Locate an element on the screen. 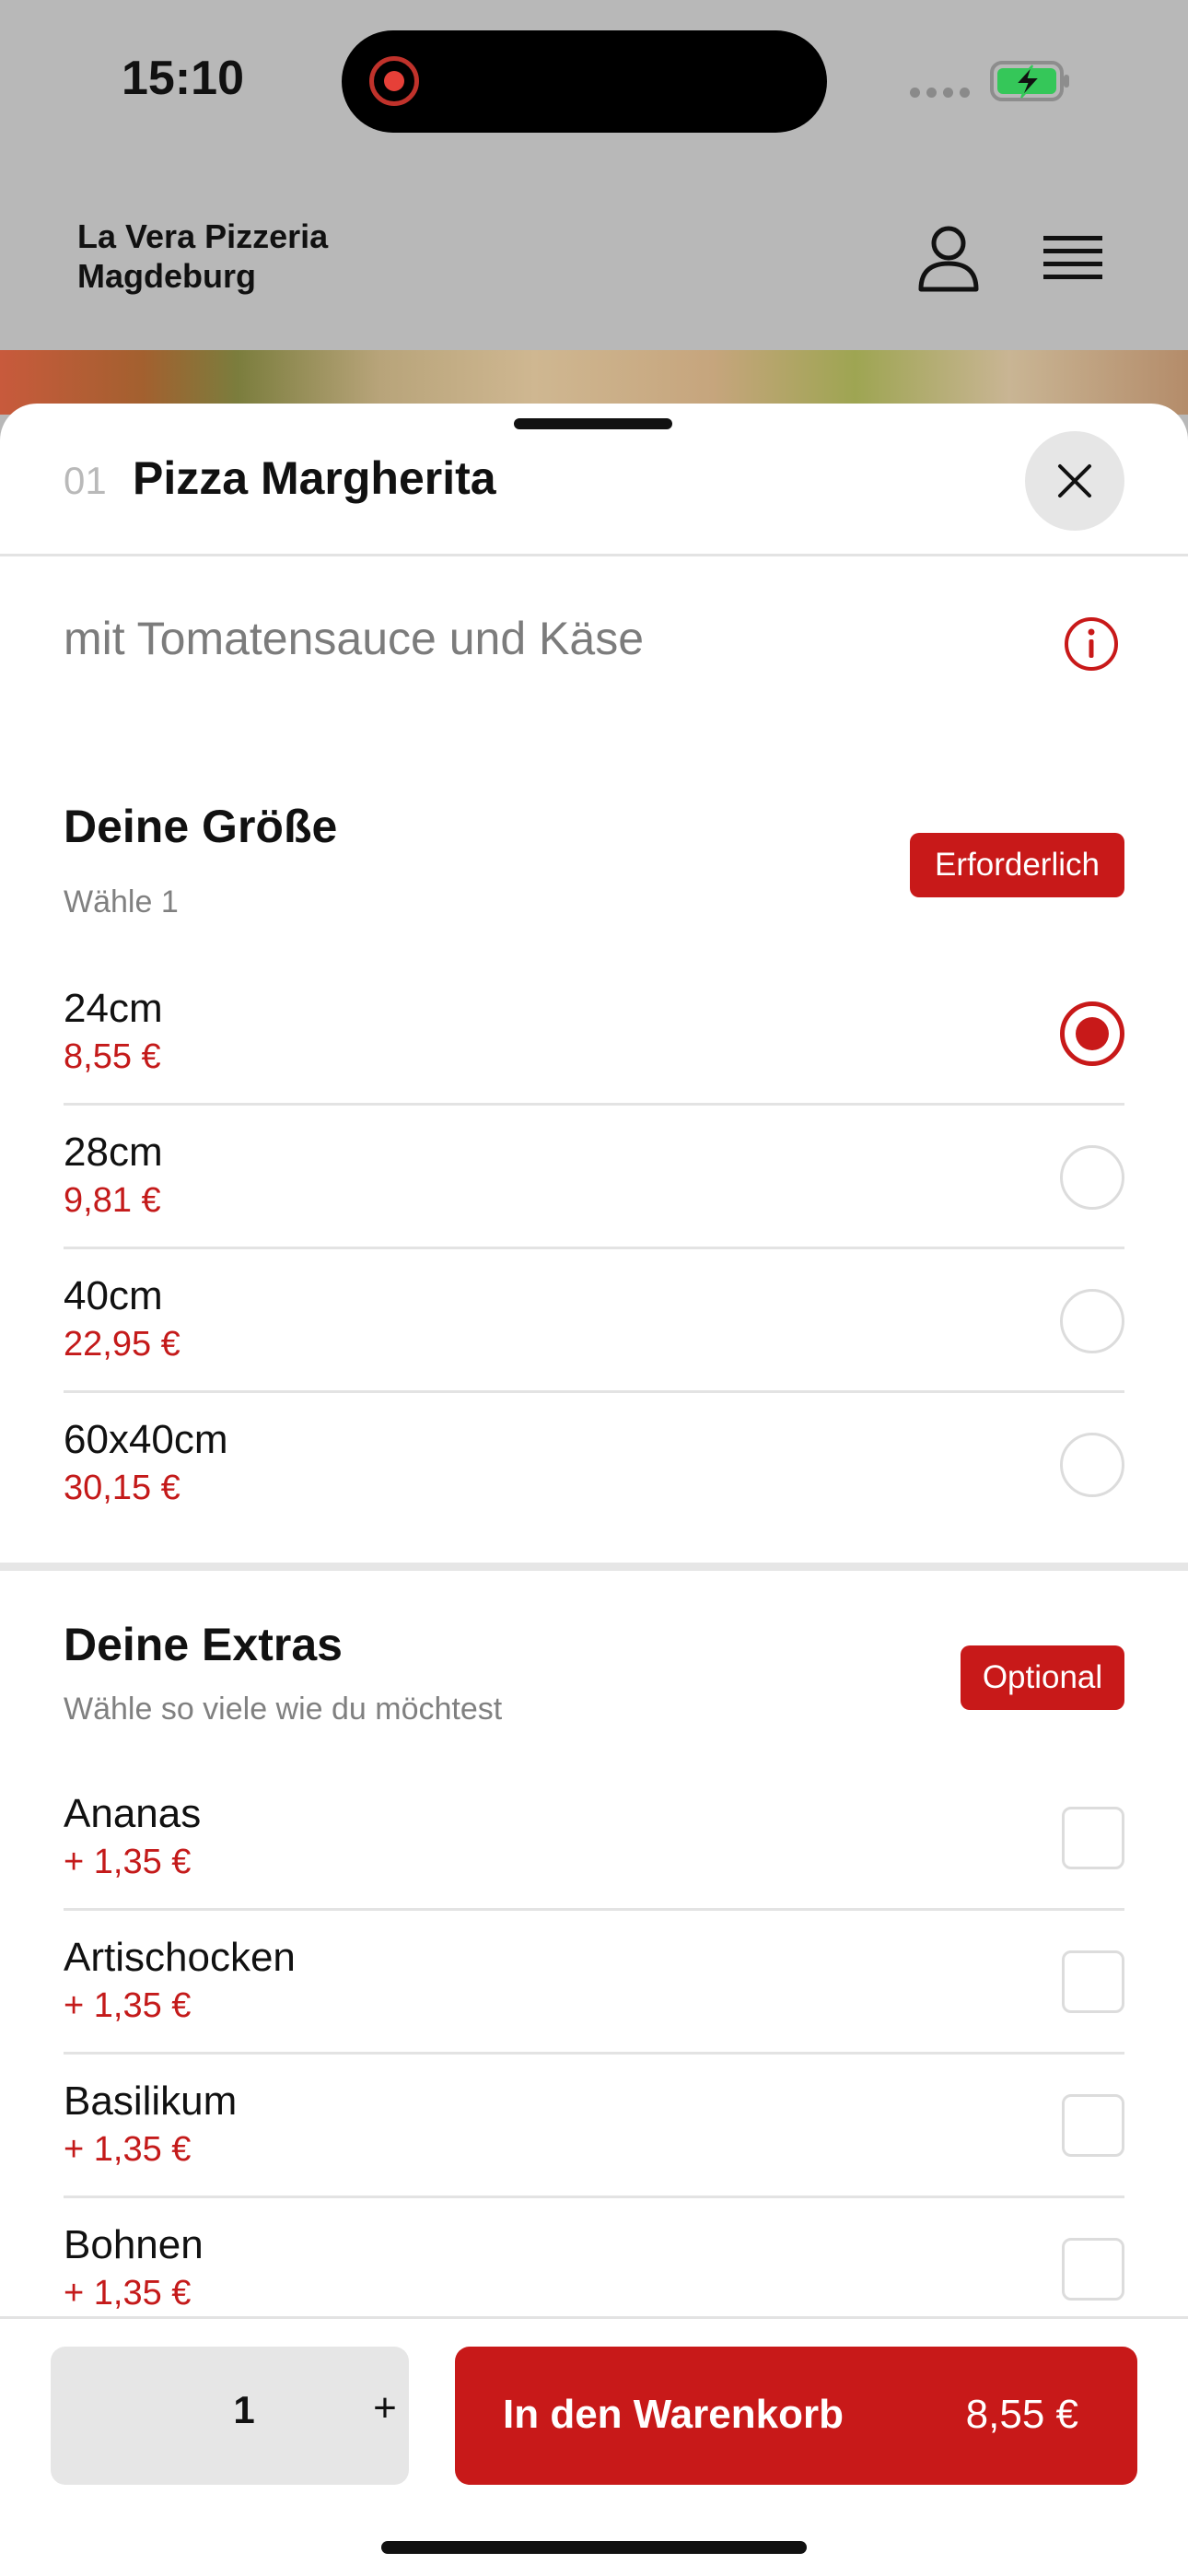 Image resolution: width=1188 pixels, height=2576 pixels. size-section-title: Deine Größe is located at coordinates (201, 826).